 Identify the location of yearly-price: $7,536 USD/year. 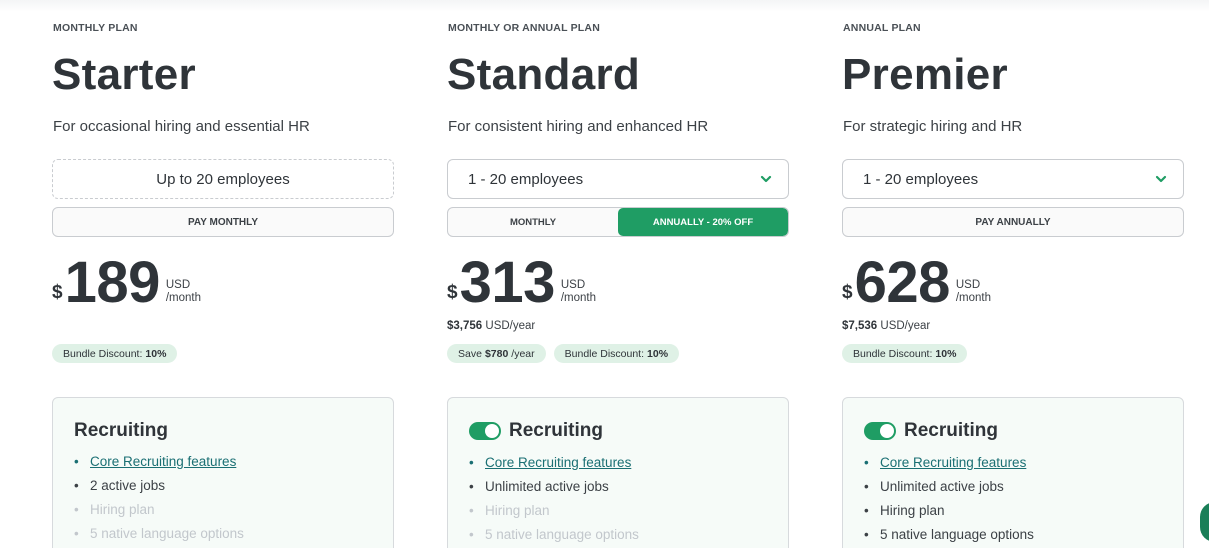
(886, 326).